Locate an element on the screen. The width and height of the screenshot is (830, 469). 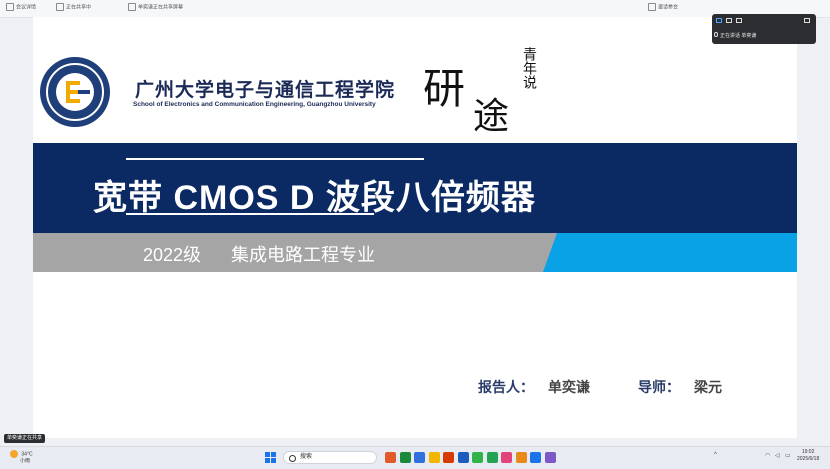
panel-menu-icon is located at coordinates (807, 20).